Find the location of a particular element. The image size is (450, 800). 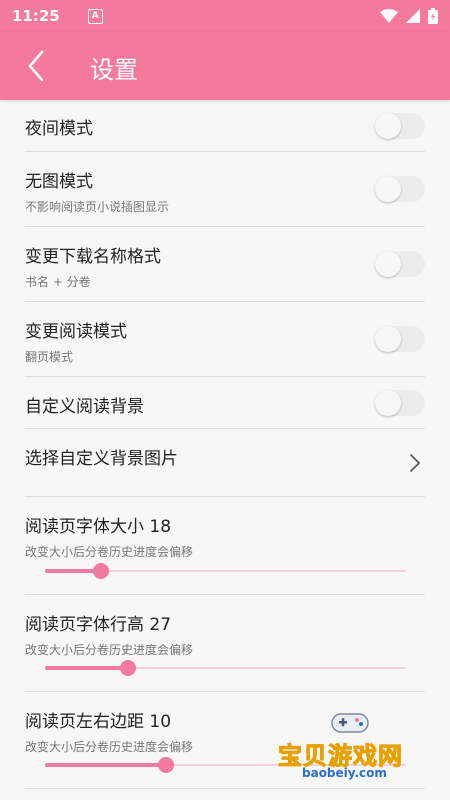

status-time: 11:25 is located at coordinates (36, 16).